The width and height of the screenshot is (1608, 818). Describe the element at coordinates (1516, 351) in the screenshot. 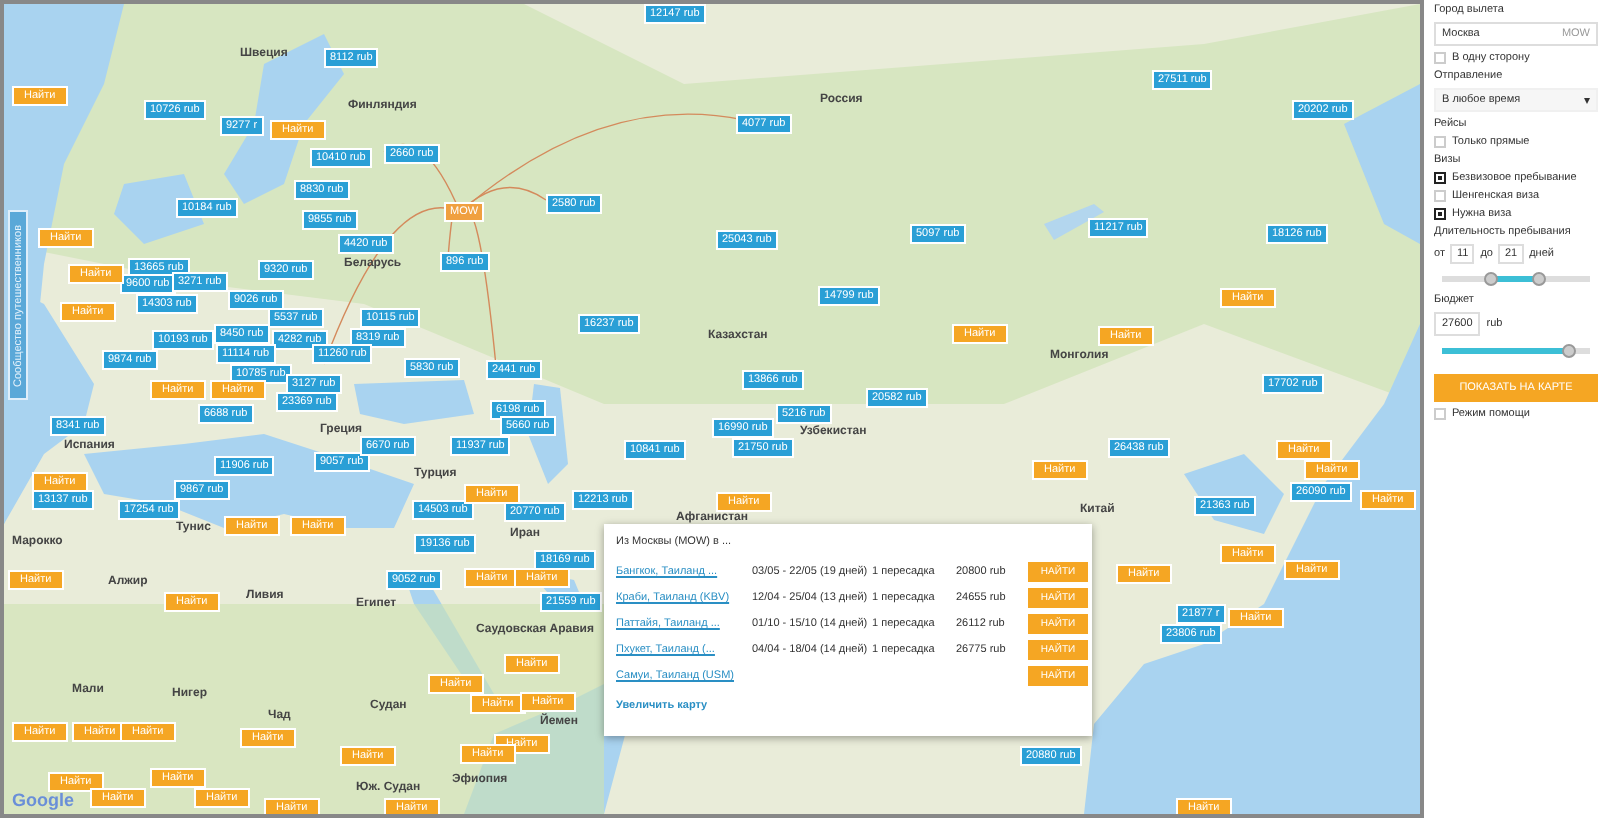

I see `budget-slider` at that location.